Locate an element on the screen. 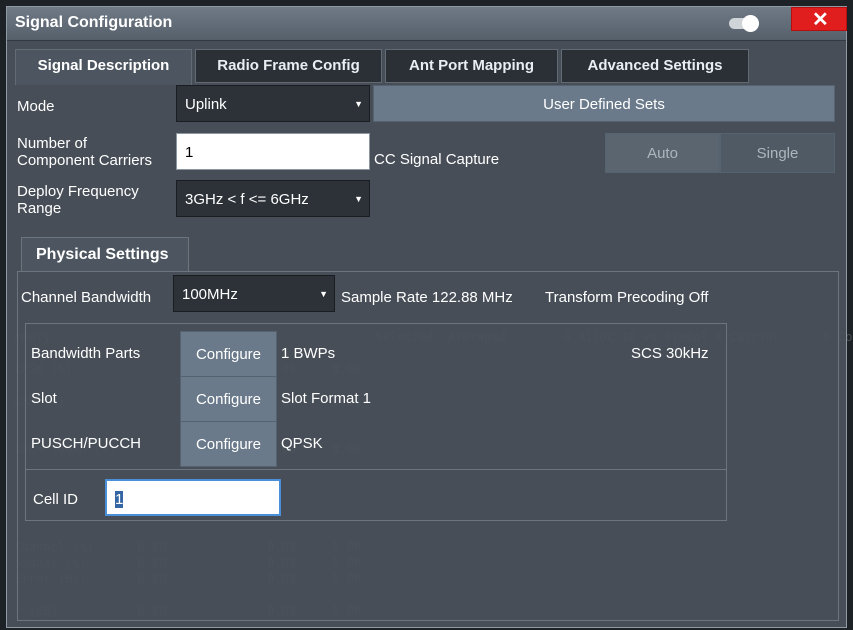 The width and height of the screenshot is (853, 630). scs-text: SCS 30kHz is located at coordinates (670, 353).